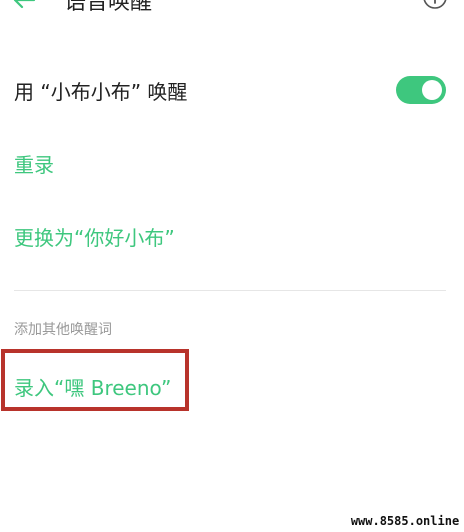  Describe the element at coordinates (405, 521) in the screenshot. I see `watermark: www.8585.online` at that location.